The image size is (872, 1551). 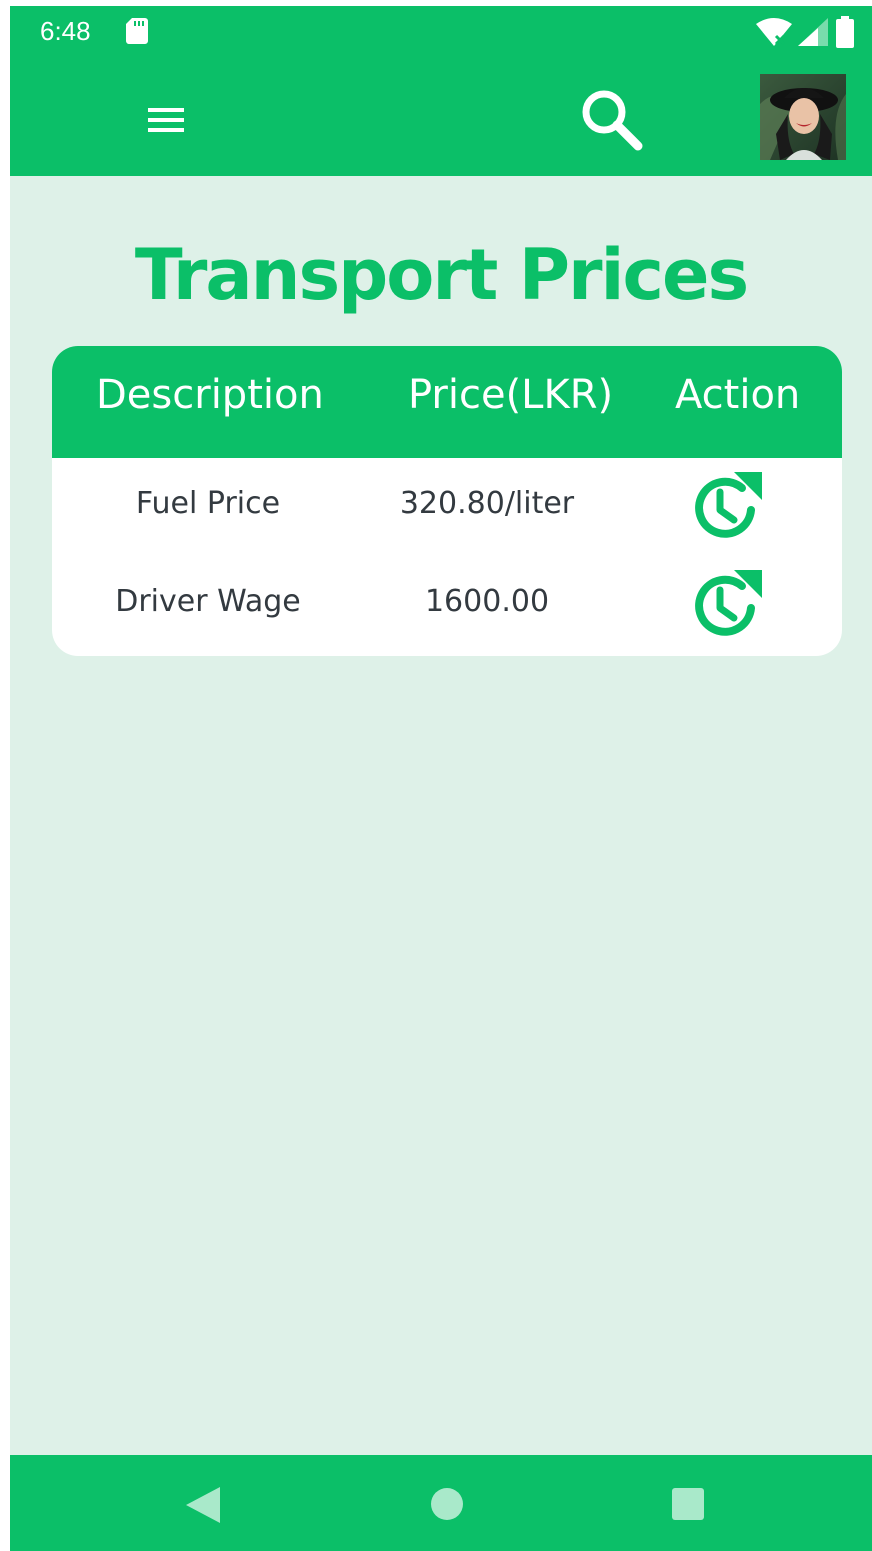 I want to click on status-time: 6:48, so click(x=65, y=31).